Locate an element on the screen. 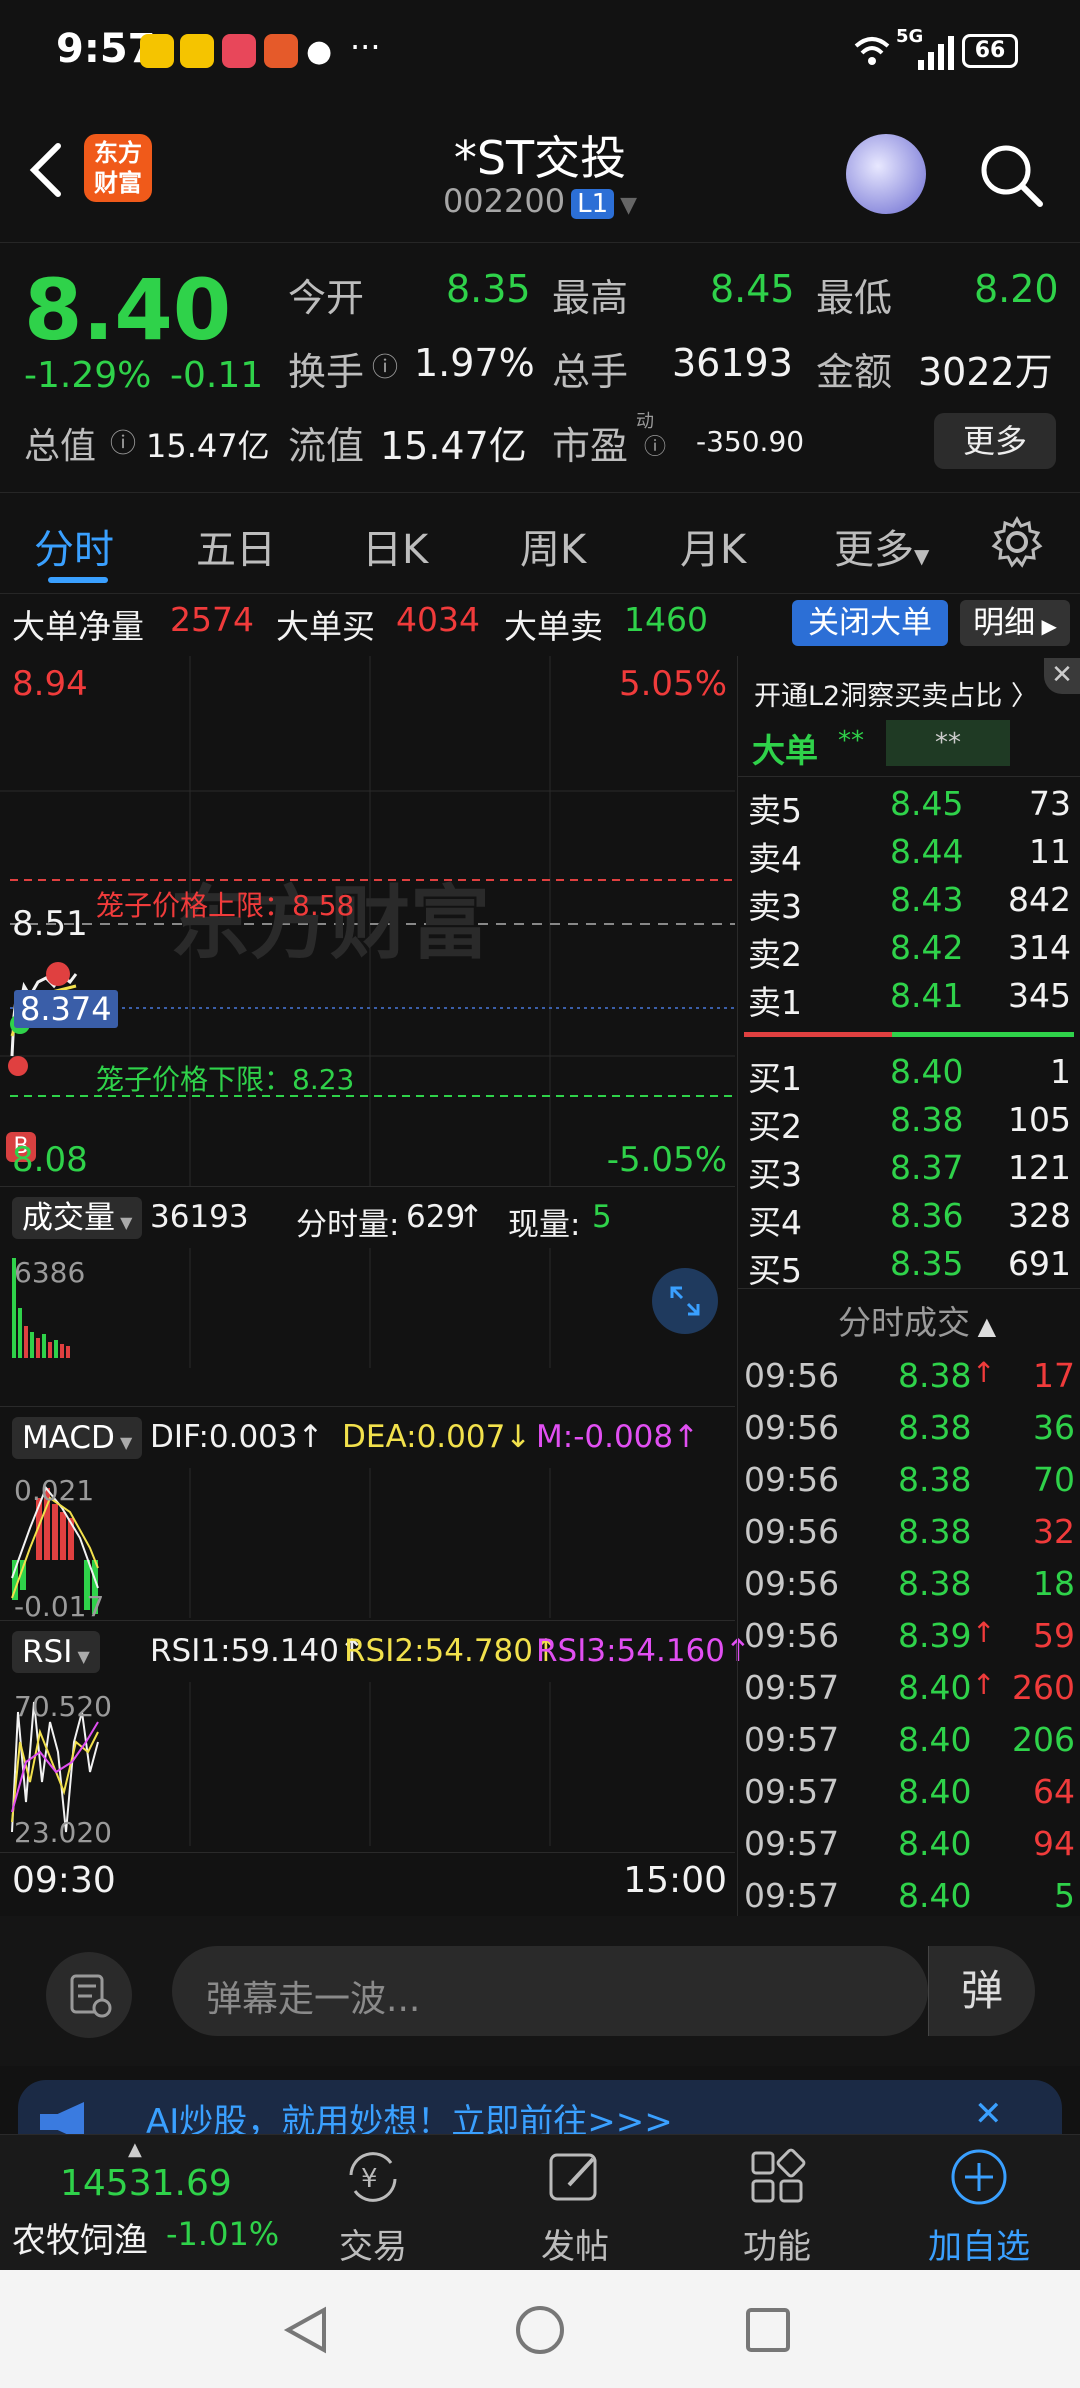  home-circle-icon is located at coordinates (540, 2330).